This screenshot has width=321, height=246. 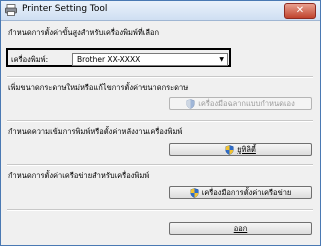 I want to click on utility-button-label: ยูทิลิตี้, so click(x=246, y=149).